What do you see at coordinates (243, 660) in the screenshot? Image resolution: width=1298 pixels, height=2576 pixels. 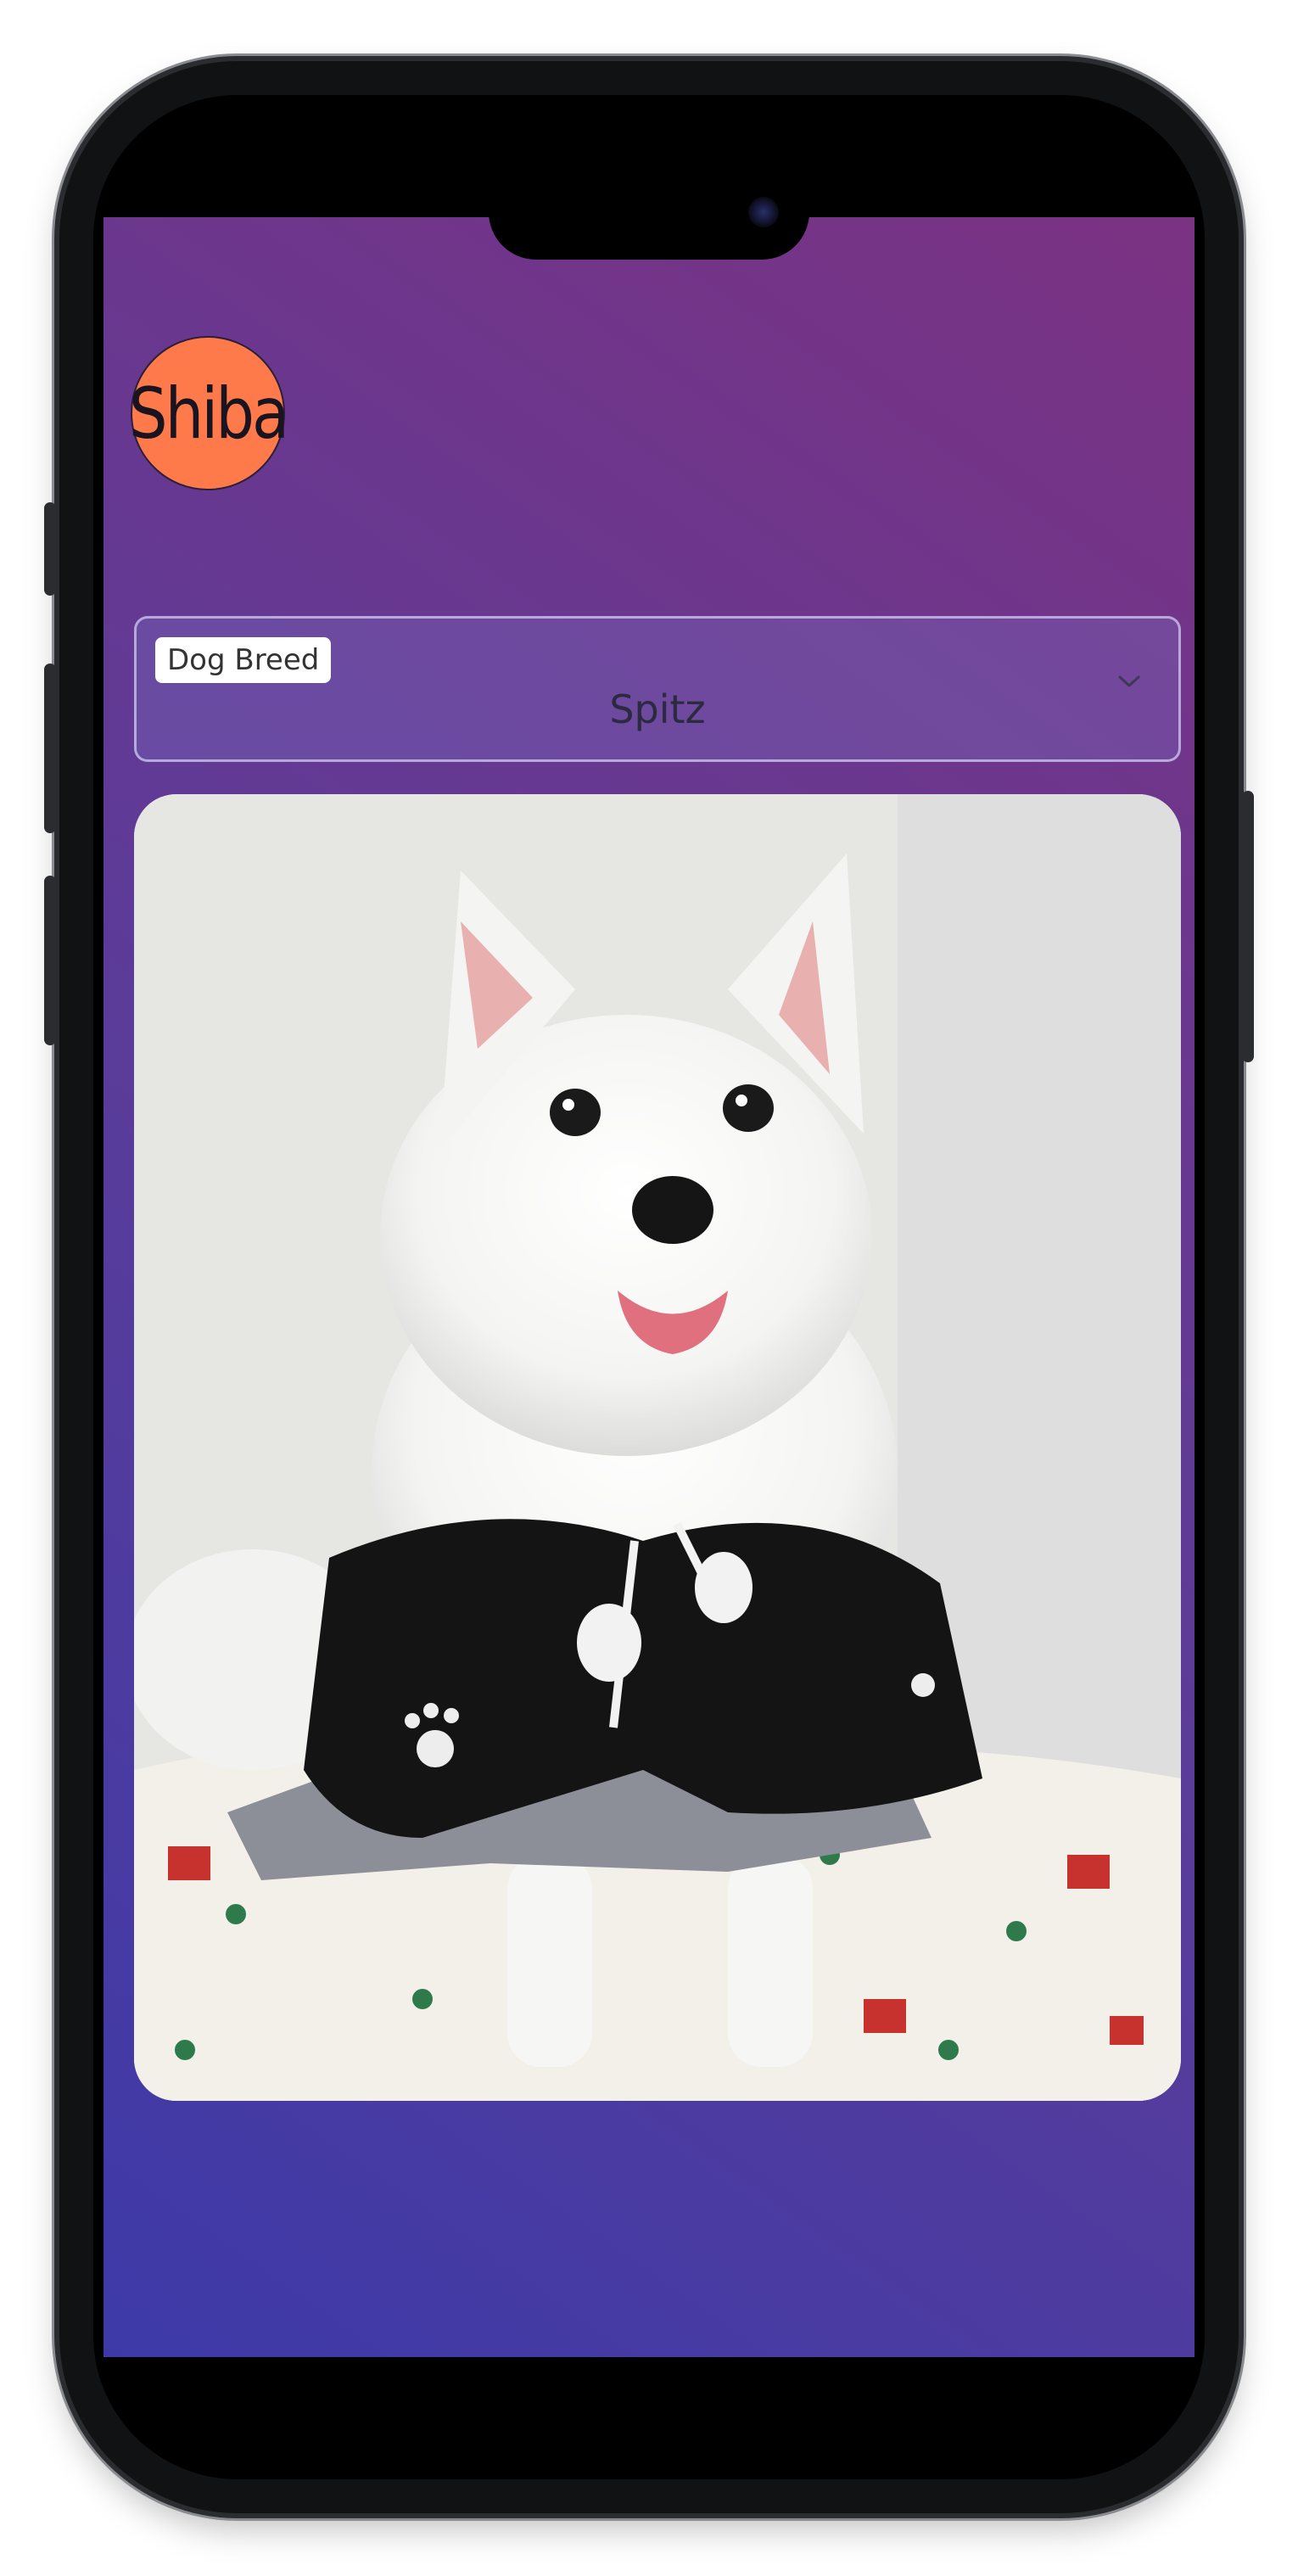 I see `breed-select-label: Dog Breed` at bounding box center [243, 660].